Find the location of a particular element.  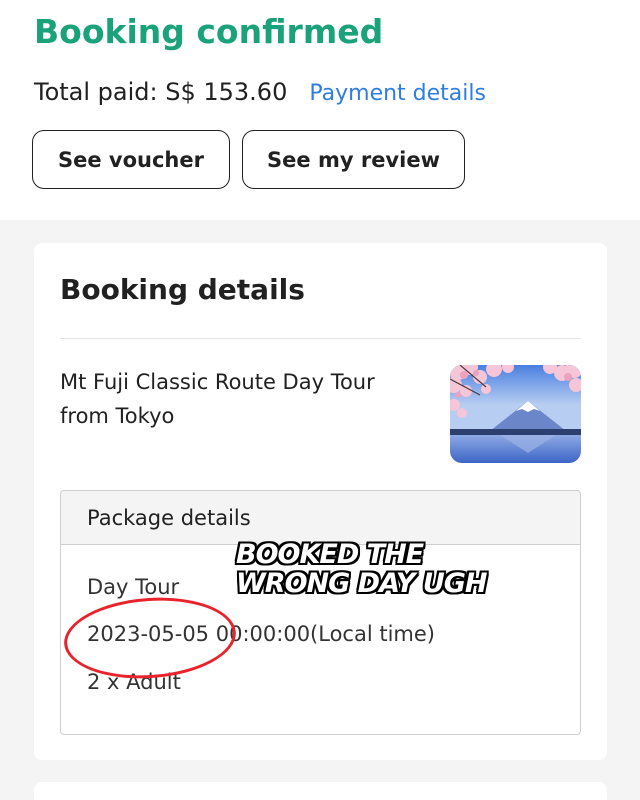

page-title: Booking confirmed is located at coordinates (209, 31).